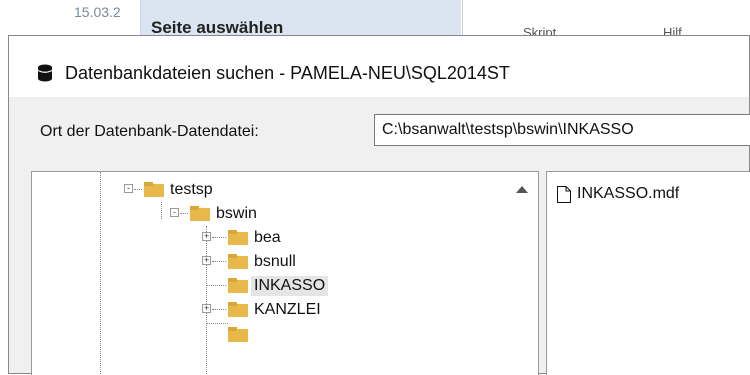 The width and height of the screenshot is (750, 375). I want to click on location-input: C:\bsanwalt\testsp\bswin\INKASSO, so click(562, 130).